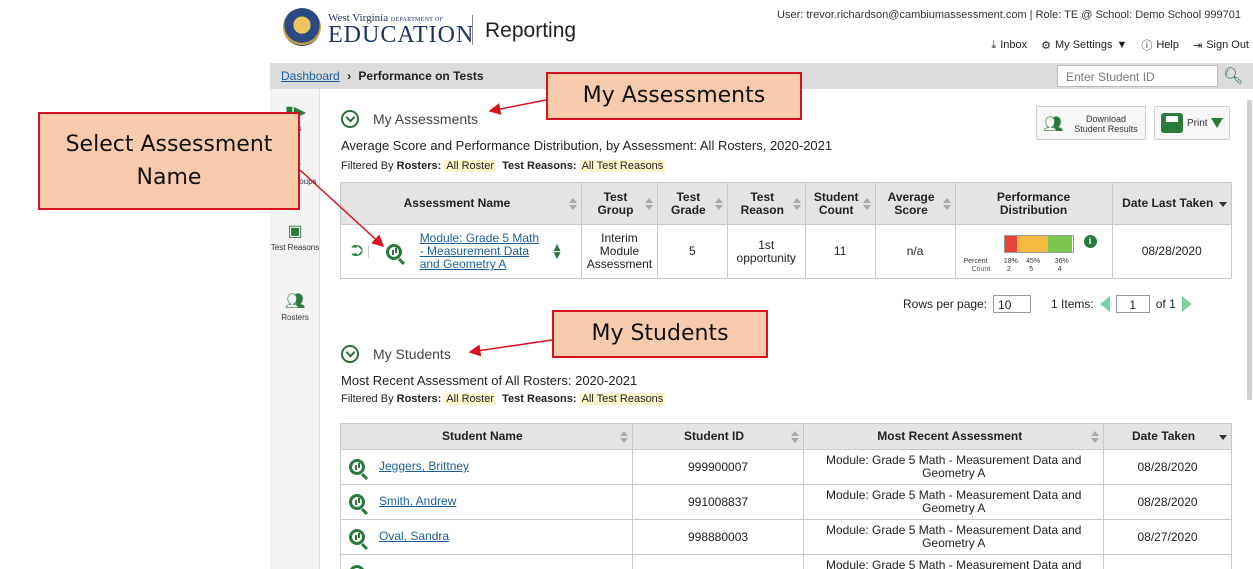  What do you see at coordinates (557, 251) in the screenshot?
I see `sort-toggle-icon: ▲ ▼` at bounding box center [557, 251].